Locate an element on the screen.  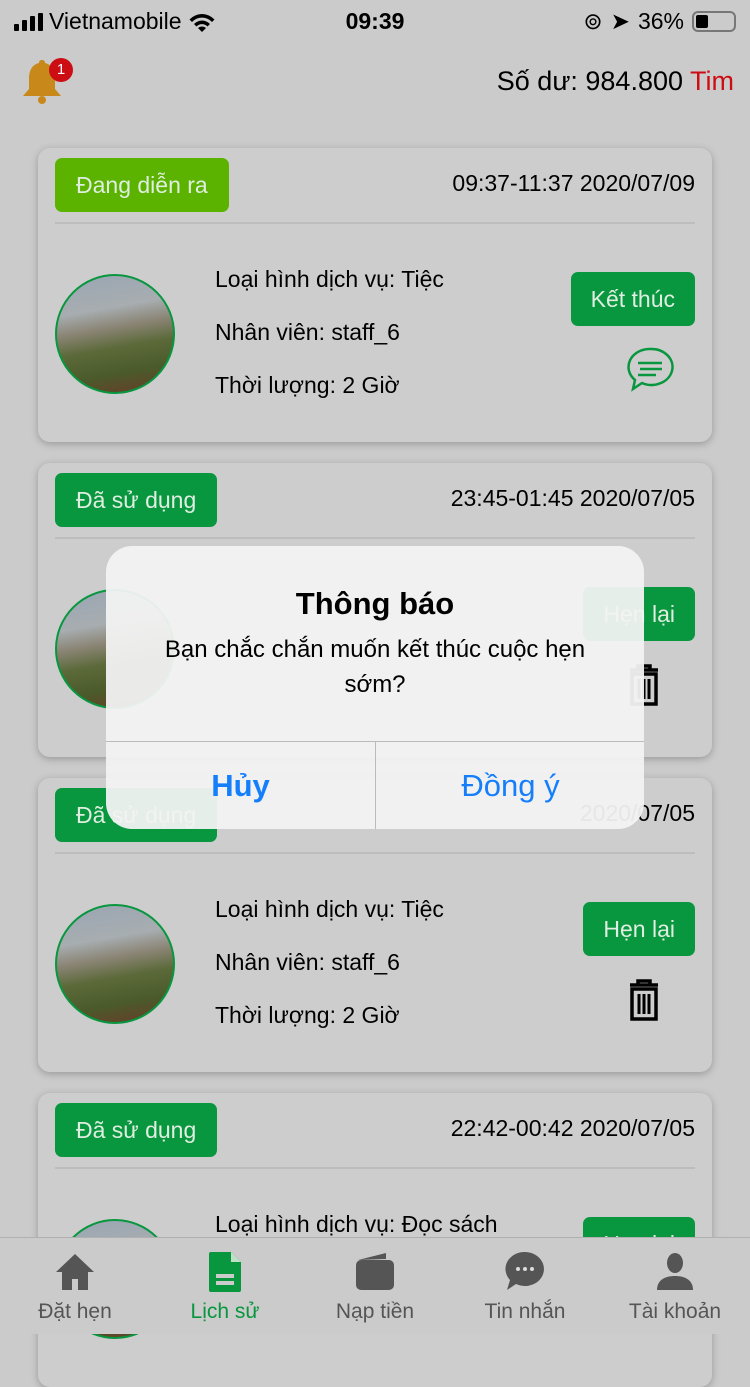
booking-time: 09:37-11:37 2020/07/09 is located at coordinates (573, 183).